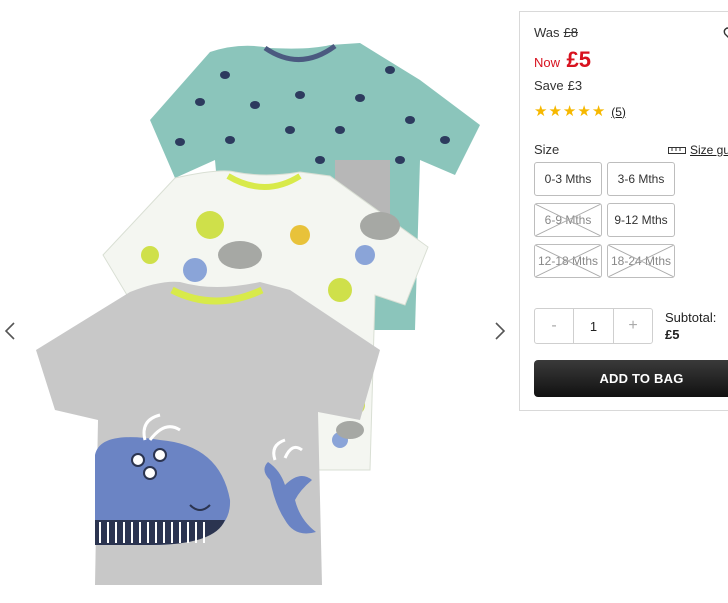 The height and width of the screenshot is (603, 728). What do you see at coordinates (547, 62) in the screenshot?
I see `now-label: Now` at bounding box center [547, 62].